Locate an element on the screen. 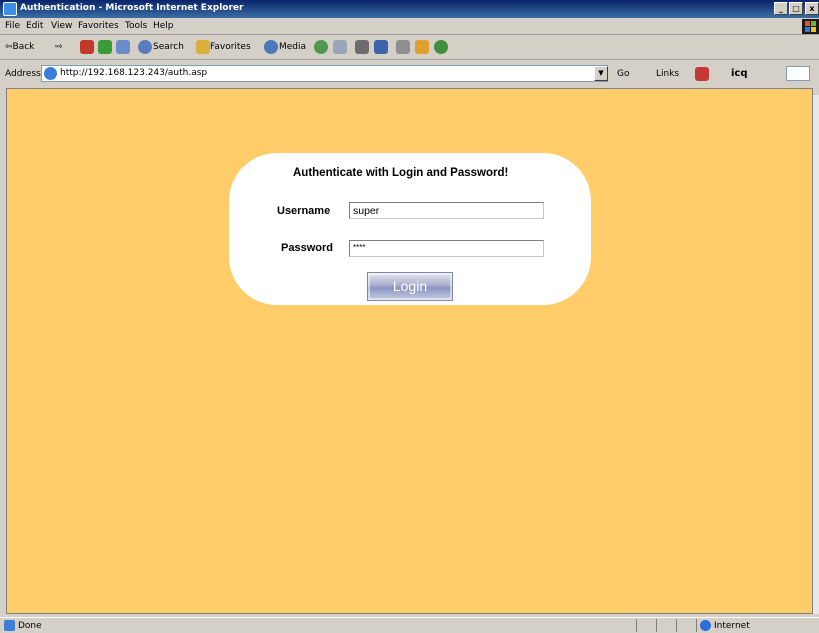 This screenshot has width=819, height=633. username-label: Username is located at coordinates (304, 211).